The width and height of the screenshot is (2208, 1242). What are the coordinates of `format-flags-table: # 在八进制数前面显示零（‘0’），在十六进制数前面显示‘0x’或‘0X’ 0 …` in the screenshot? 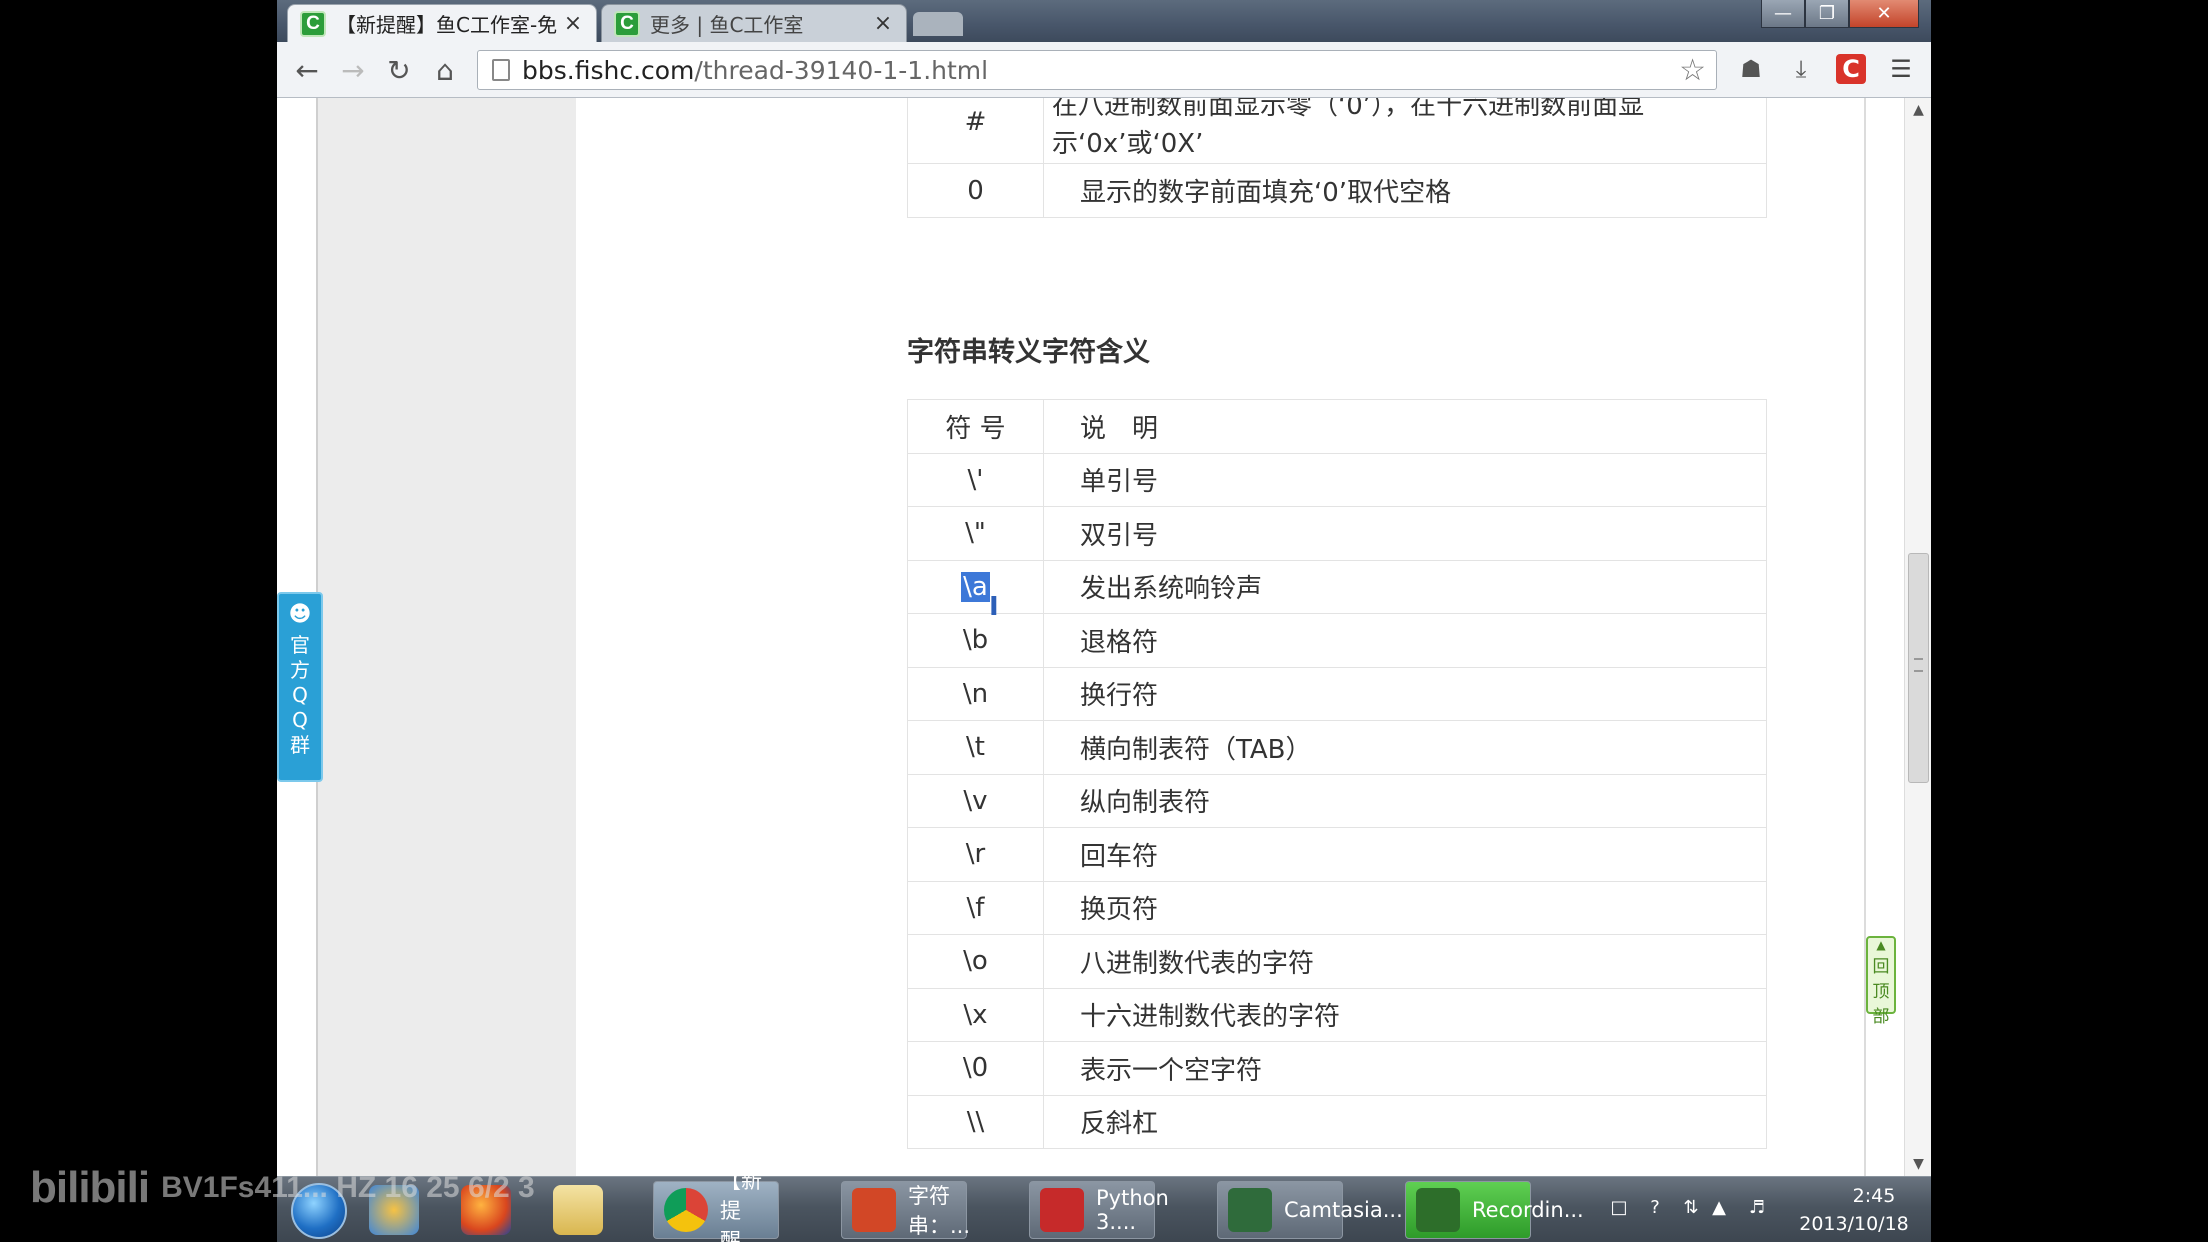 It's located at (1337, 158).